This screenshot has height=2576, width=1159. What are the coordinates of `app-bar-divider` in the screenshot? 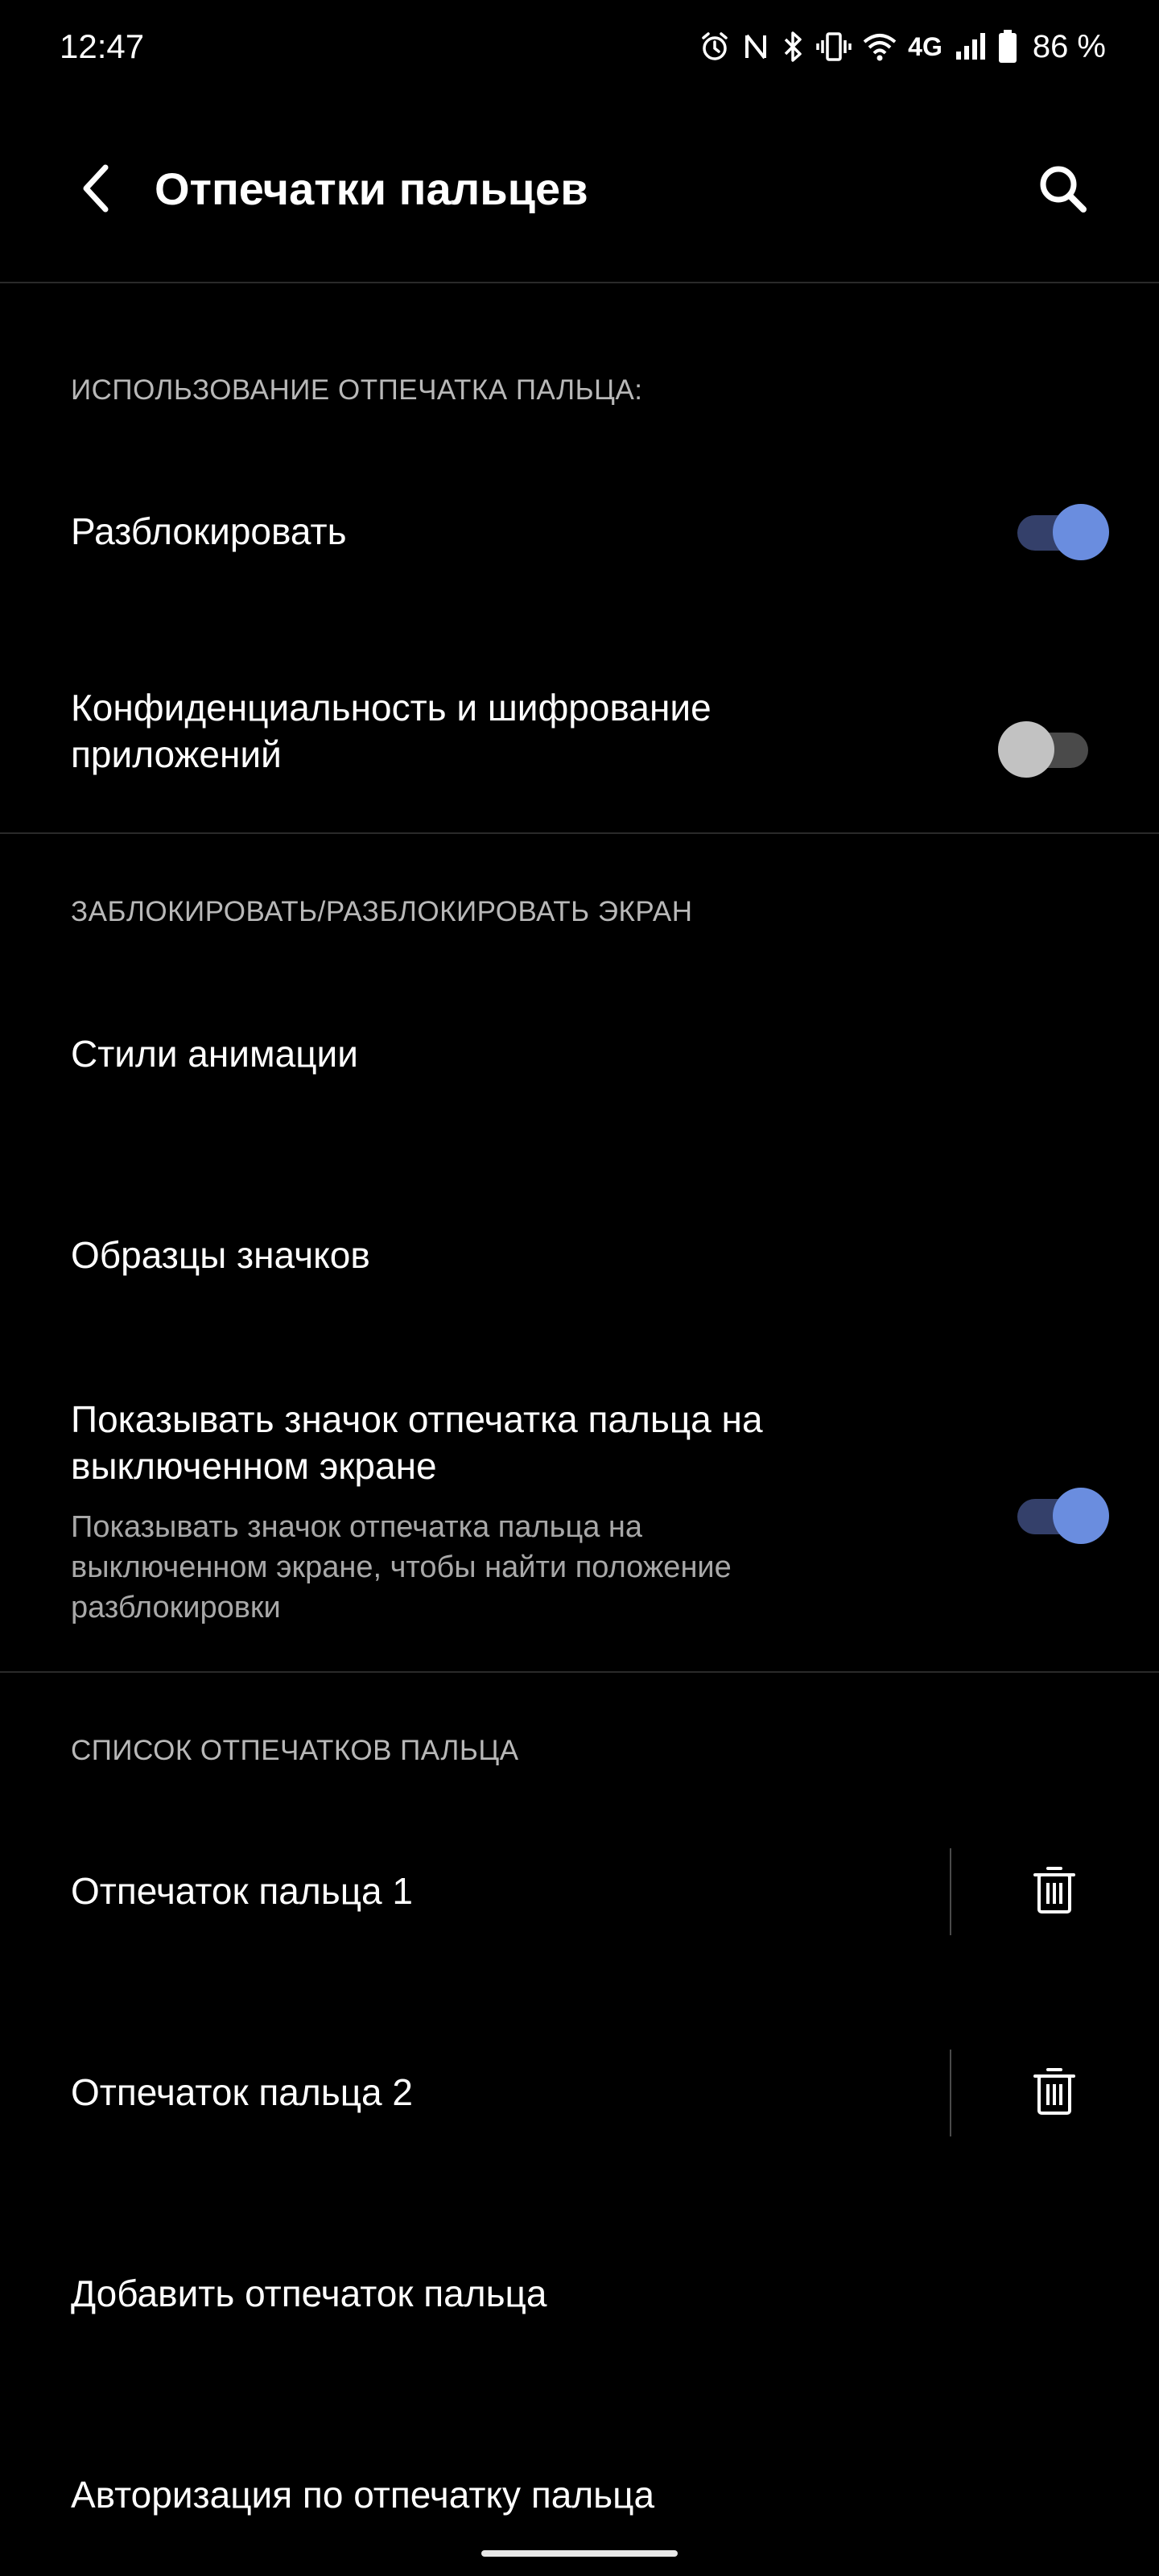 It's located at (579, 282).